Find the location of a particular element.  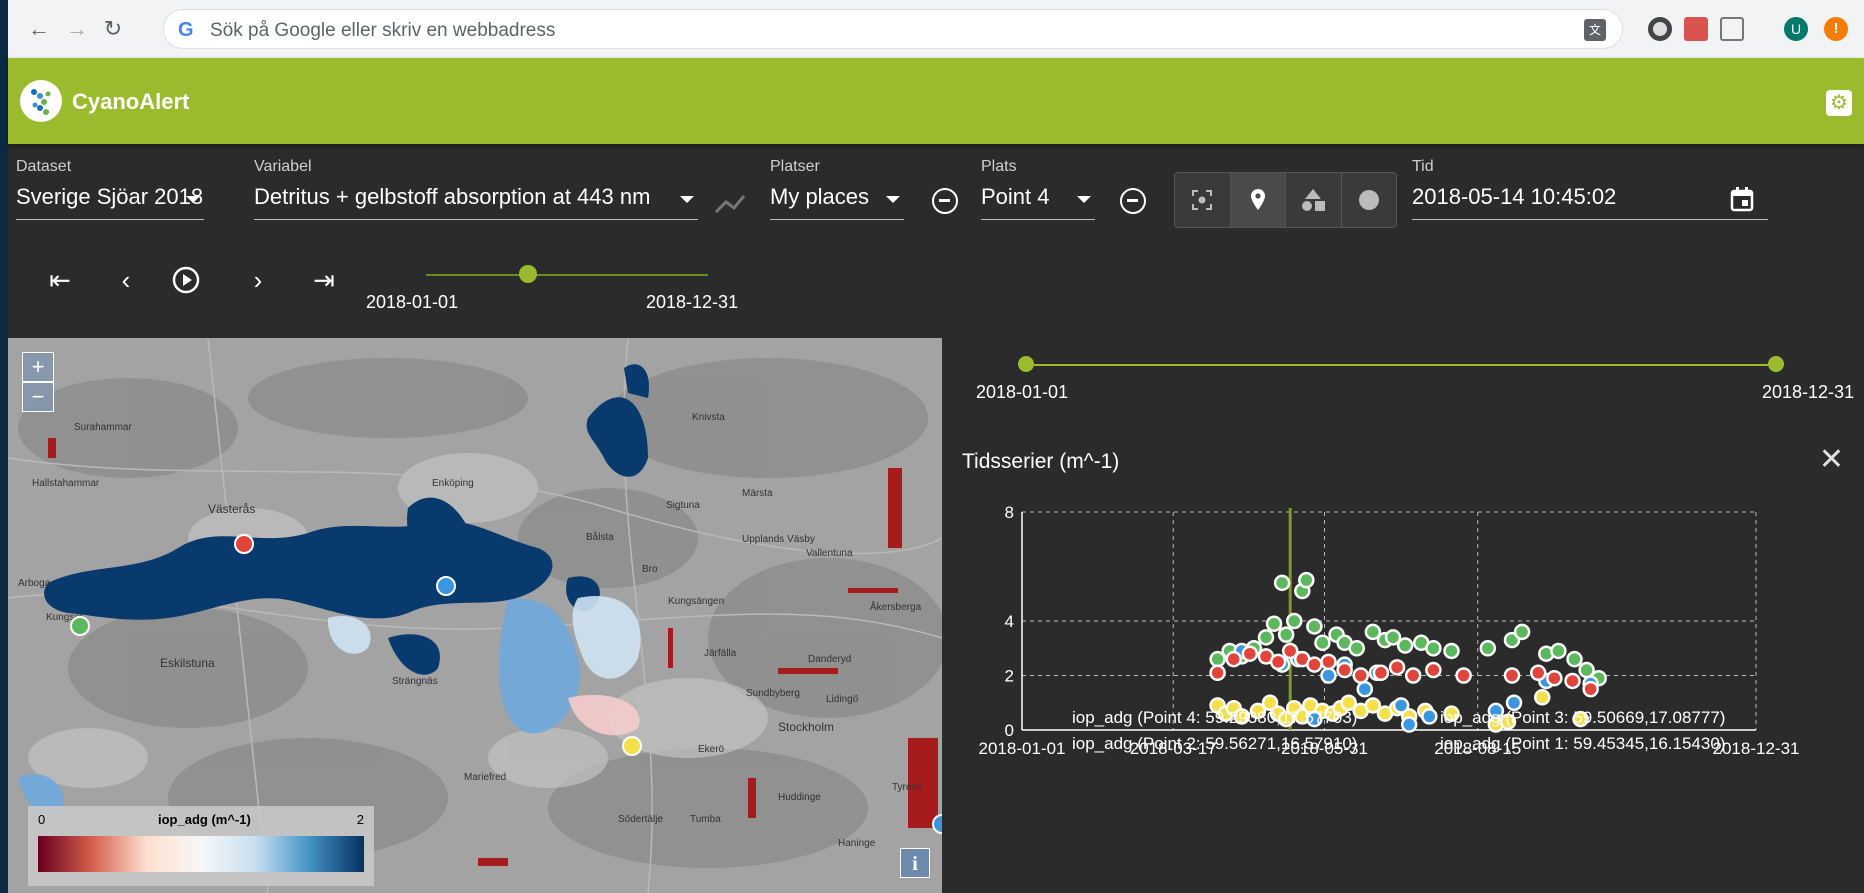

legend-colorbar is located at coordinates (201, 854).